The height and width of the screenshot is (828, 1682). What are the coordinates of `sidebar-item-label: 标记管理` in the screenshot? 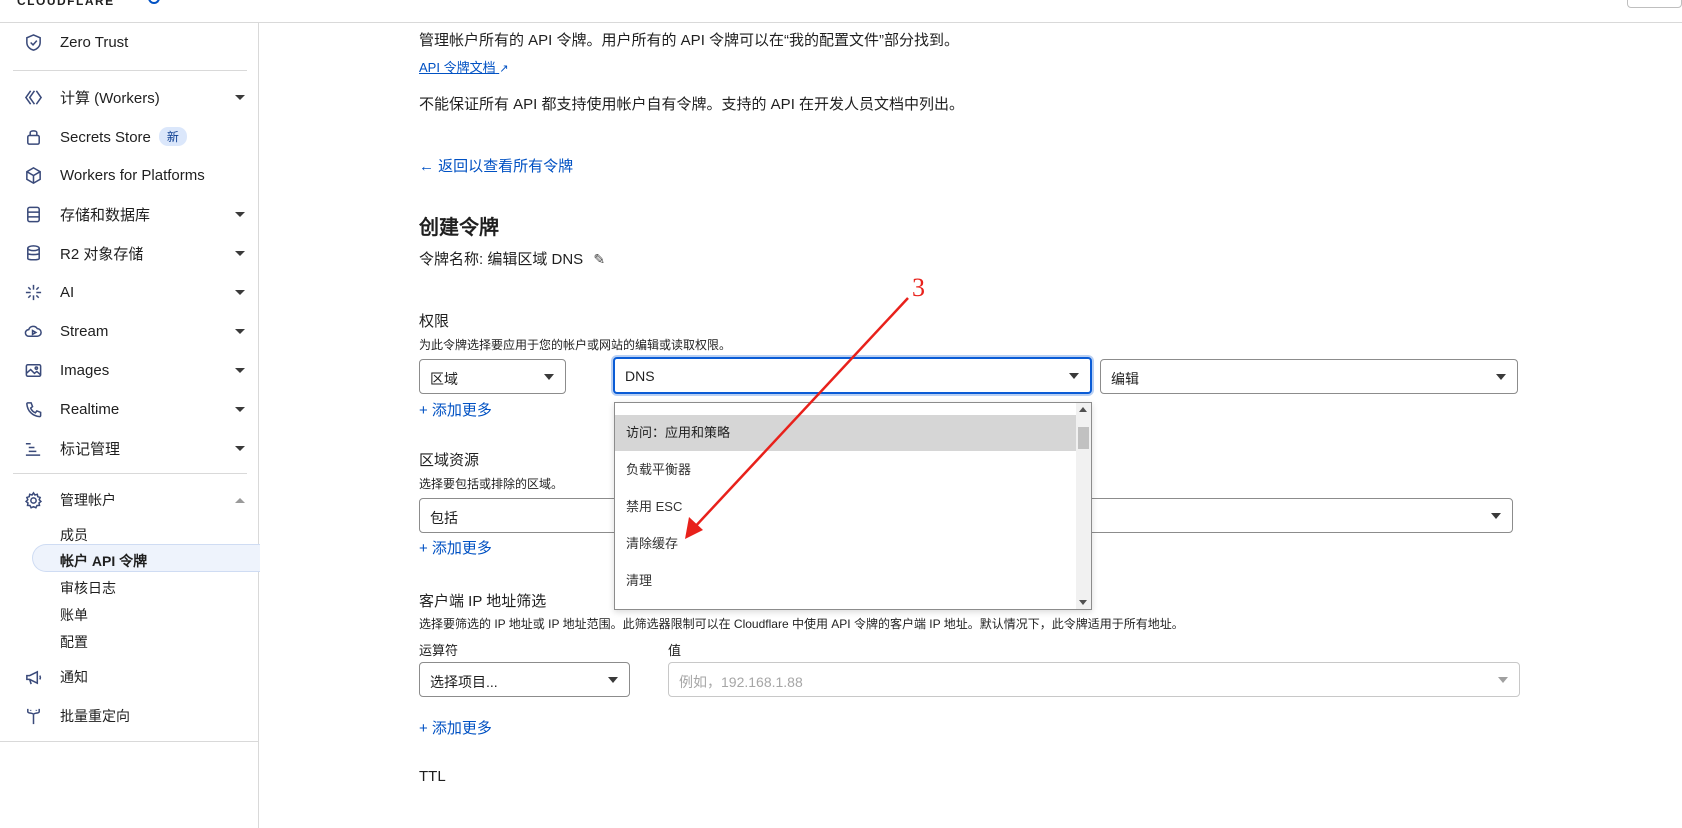 It's located at (90, 449).